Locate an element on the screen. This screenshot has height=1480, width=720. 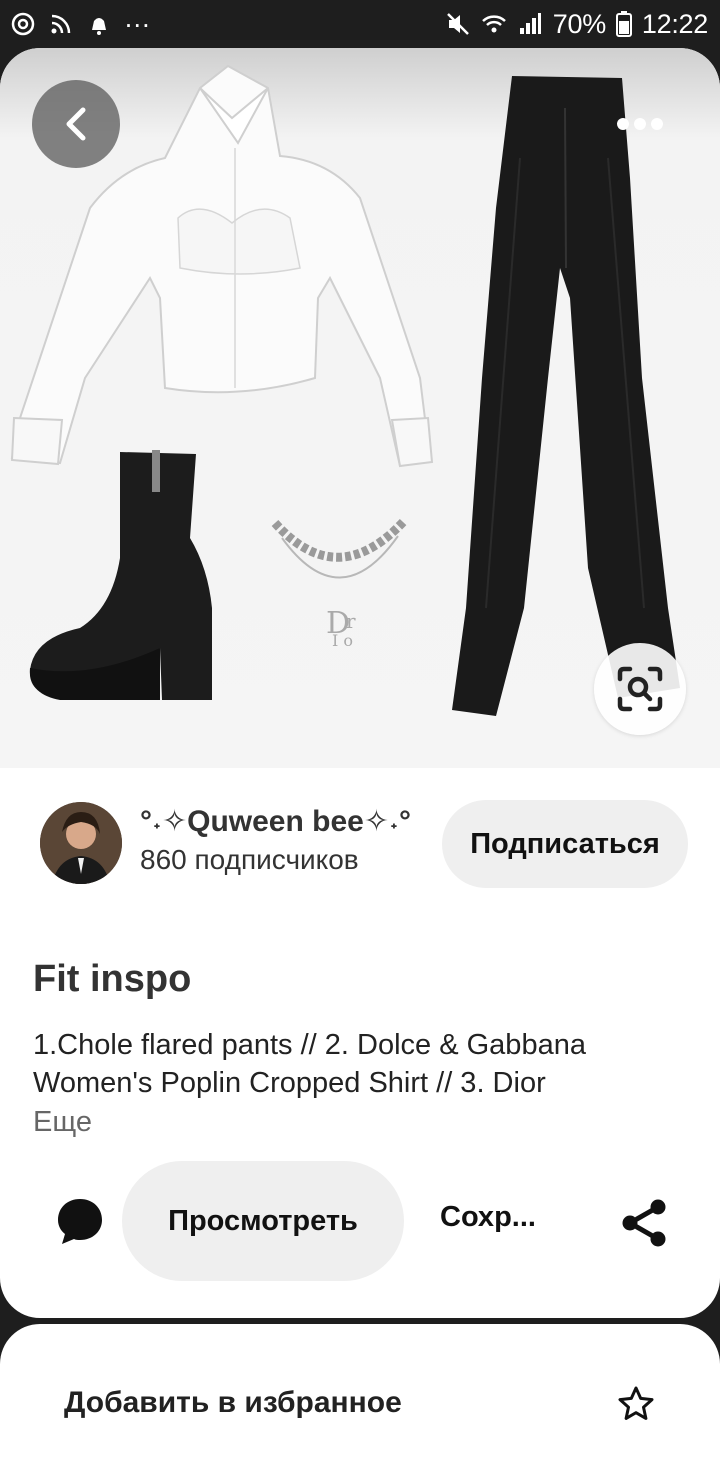
creator-name: °˖✧Quween bee✧˖° is located at coordinates (275, 821).